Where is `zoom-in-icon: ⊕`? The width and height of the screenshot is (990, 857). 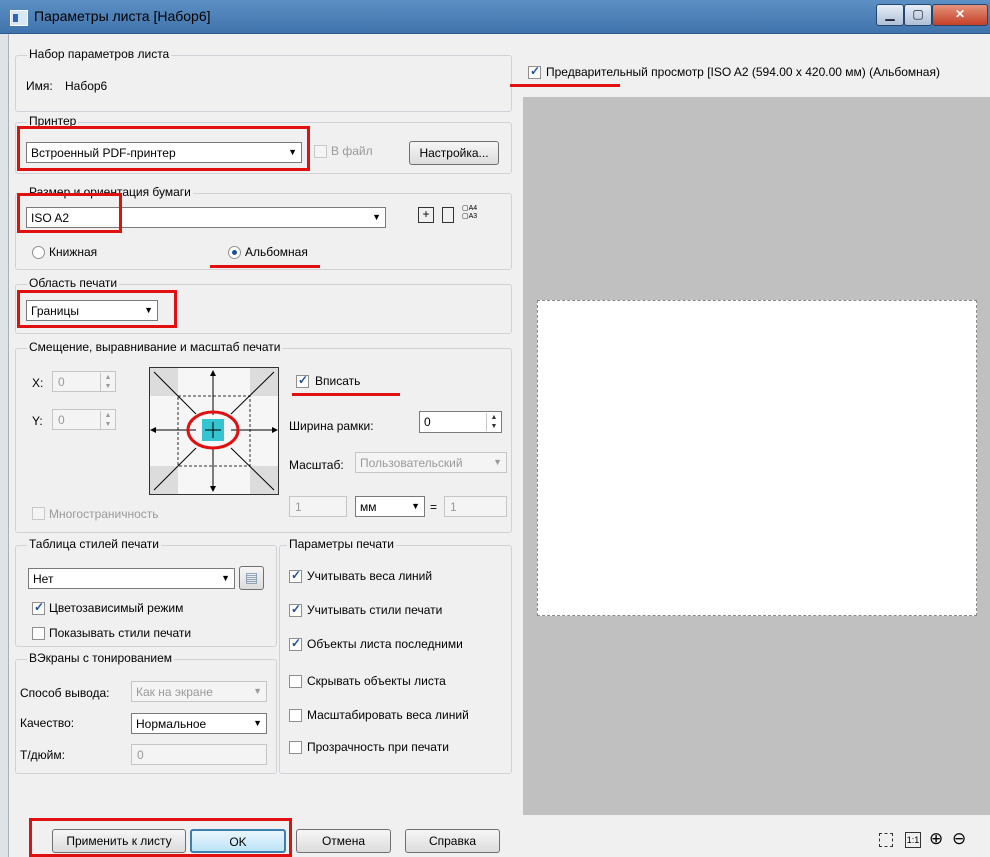 zoom-in-icon: ⊕ is located at coordinates (936, 839).